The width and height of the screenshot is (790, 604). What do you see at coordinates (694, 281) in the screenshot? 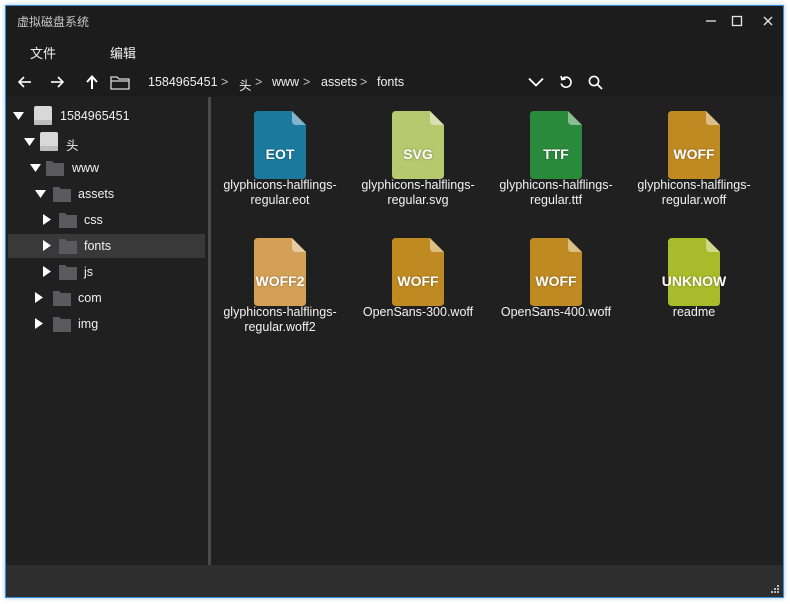
I see `file-type-label: UNKNOW` at bounding box center [694, 281].